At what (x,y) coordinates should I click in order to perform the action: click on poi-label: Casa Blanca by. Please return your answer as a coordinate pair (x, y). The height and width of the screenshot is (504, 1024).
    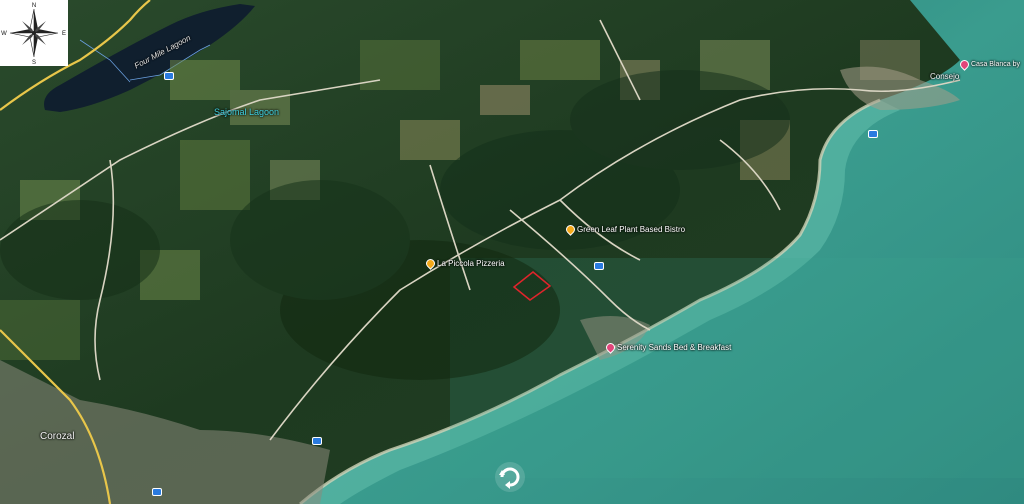
    Looking at the image, I should click on (996, 64).